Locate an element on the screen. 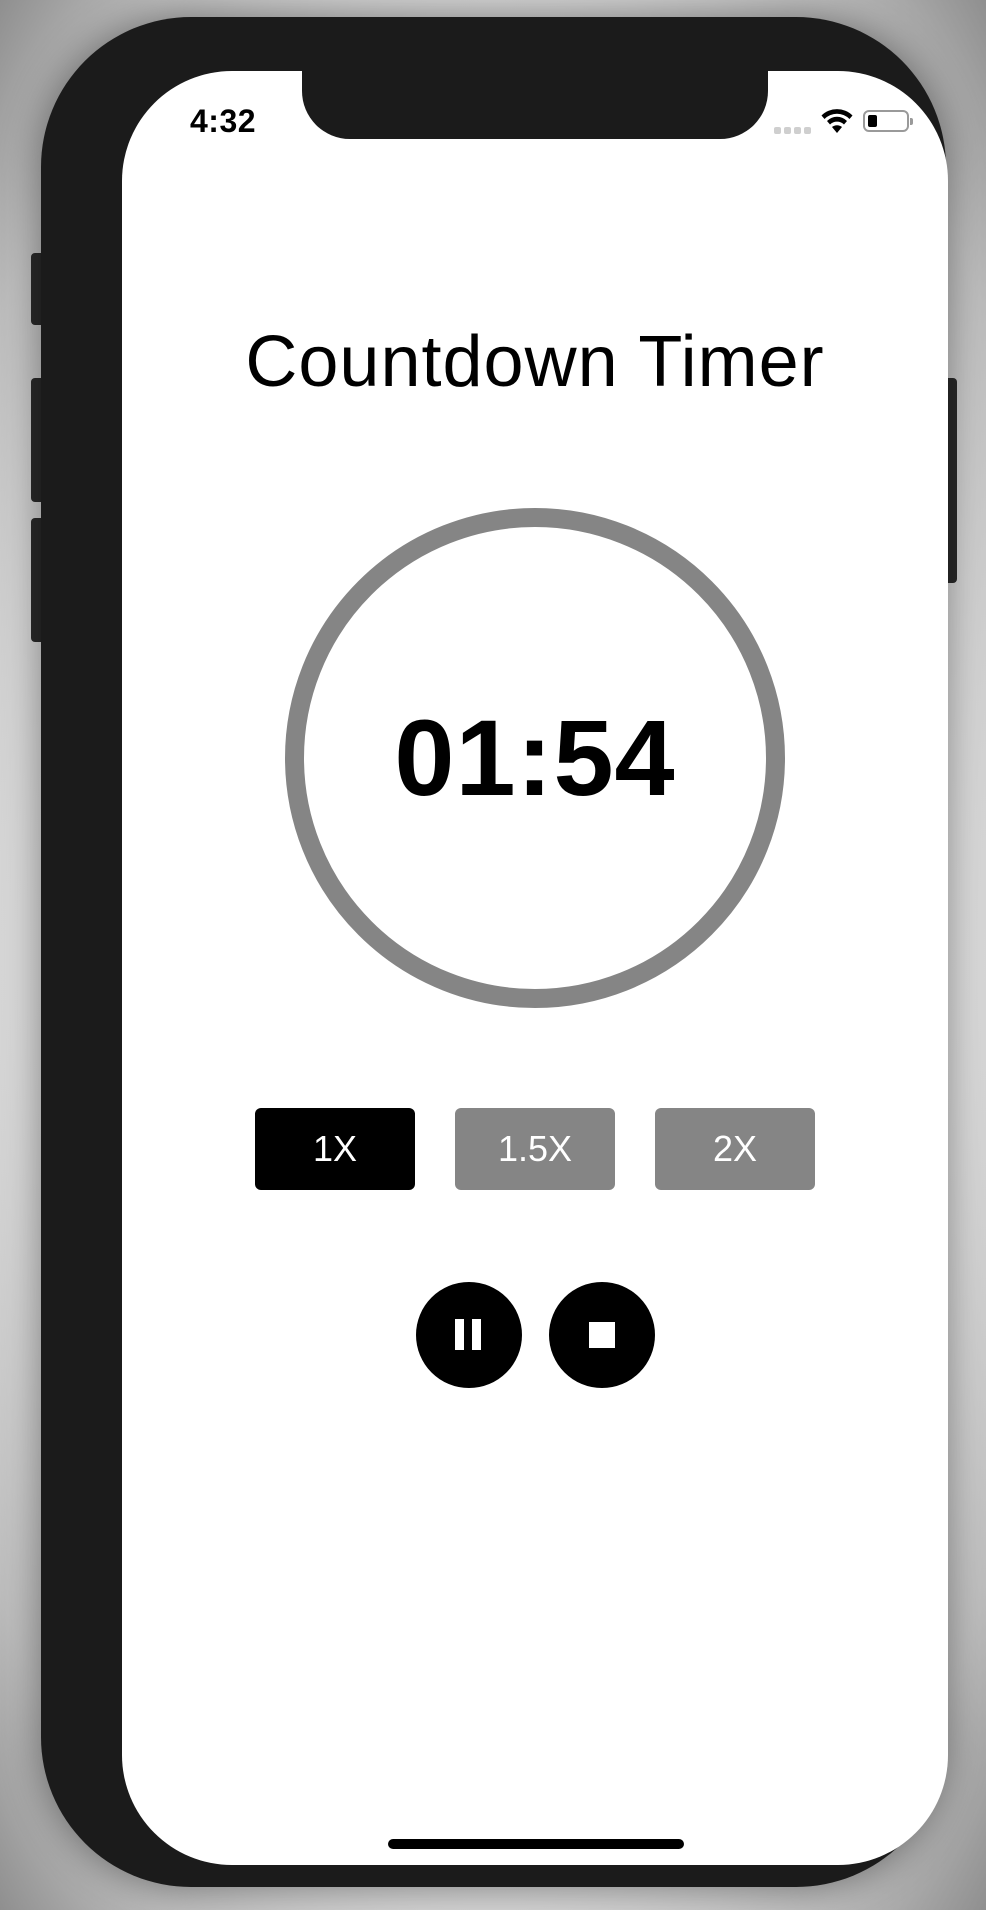  page-title: Countdown Timer is located at coordinates (535, 362).